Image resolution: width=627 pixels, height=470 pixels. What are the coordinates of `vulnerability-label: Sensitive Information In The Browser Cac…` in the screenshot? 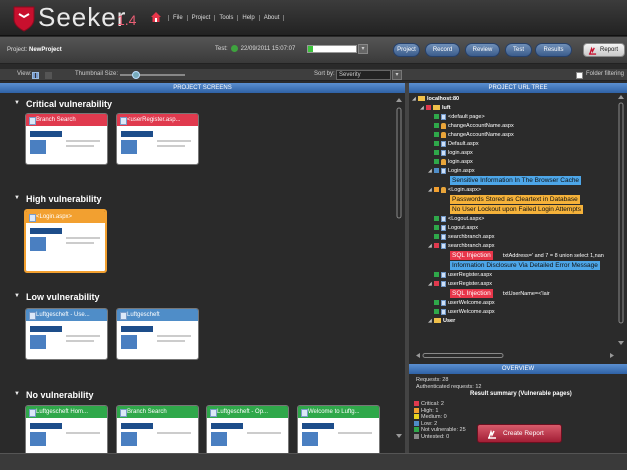 It's located at (516, 180).